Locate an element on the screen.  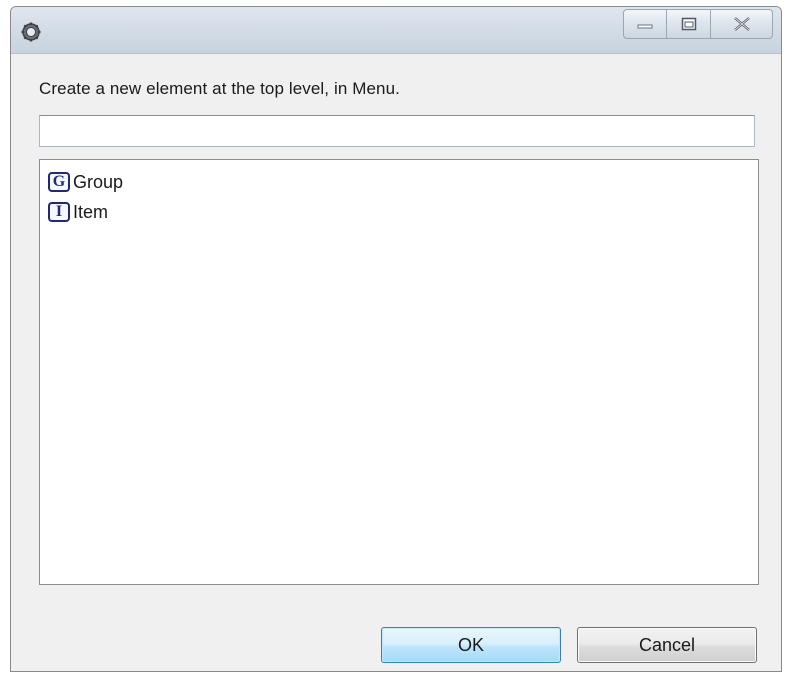
list-item-label: Item is located at coordinates (91, 211).